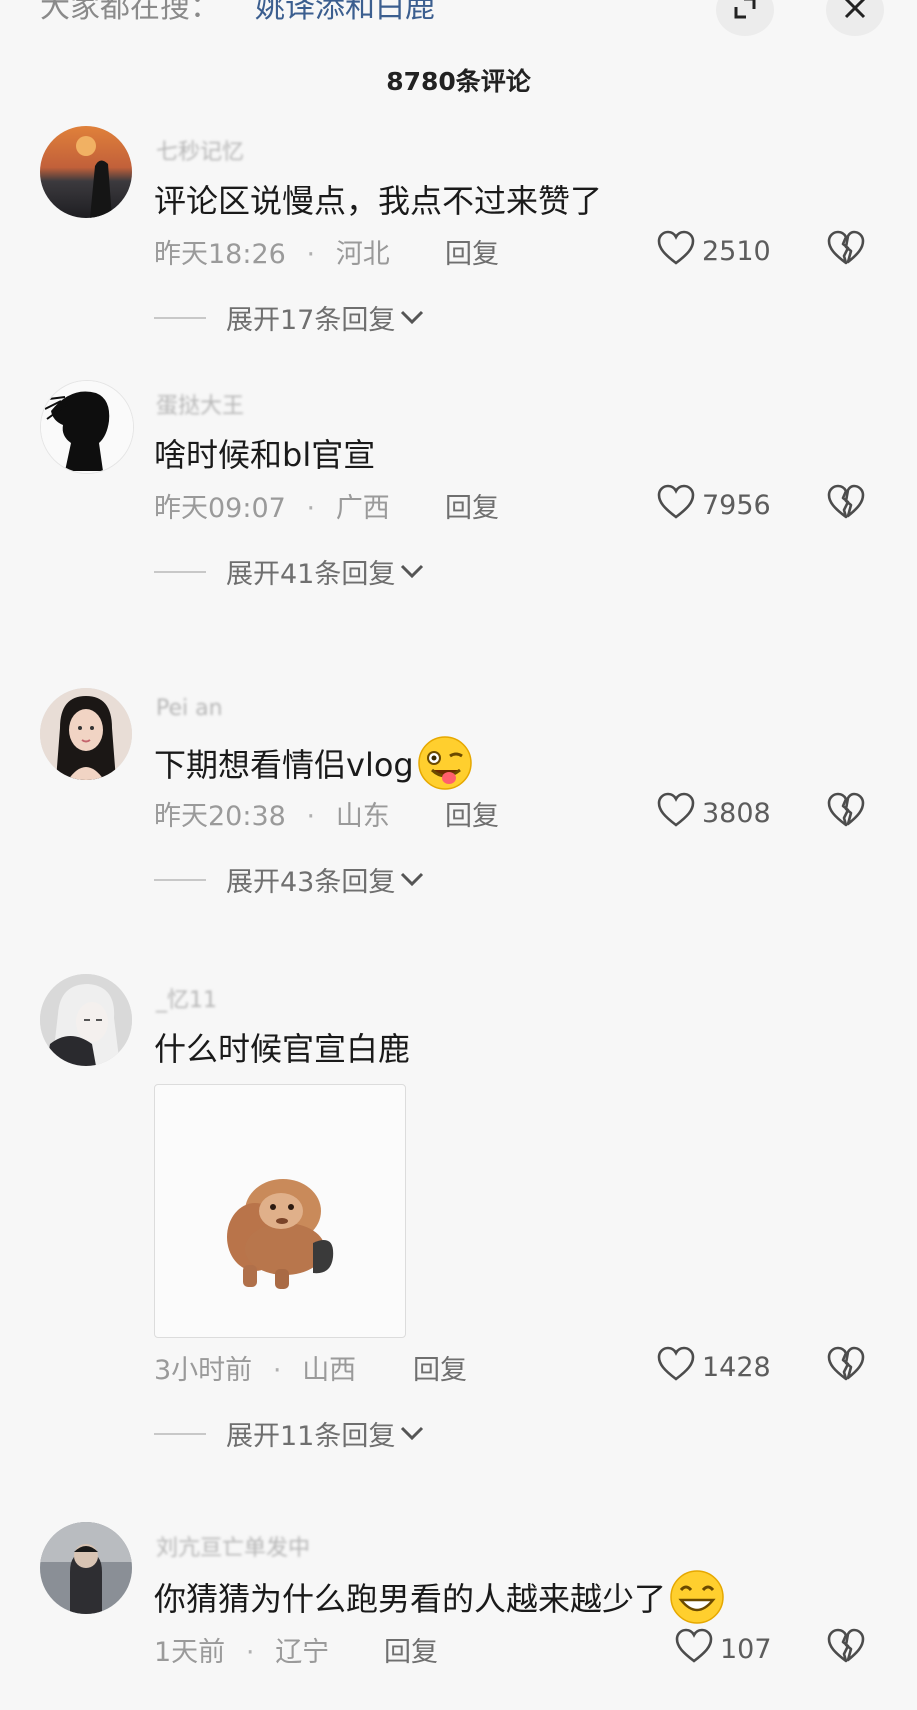  Describe the element at coordinates (295, 251) in the screenshot. I see `comment-meta: 昨天18:26 · 河北` at that location.